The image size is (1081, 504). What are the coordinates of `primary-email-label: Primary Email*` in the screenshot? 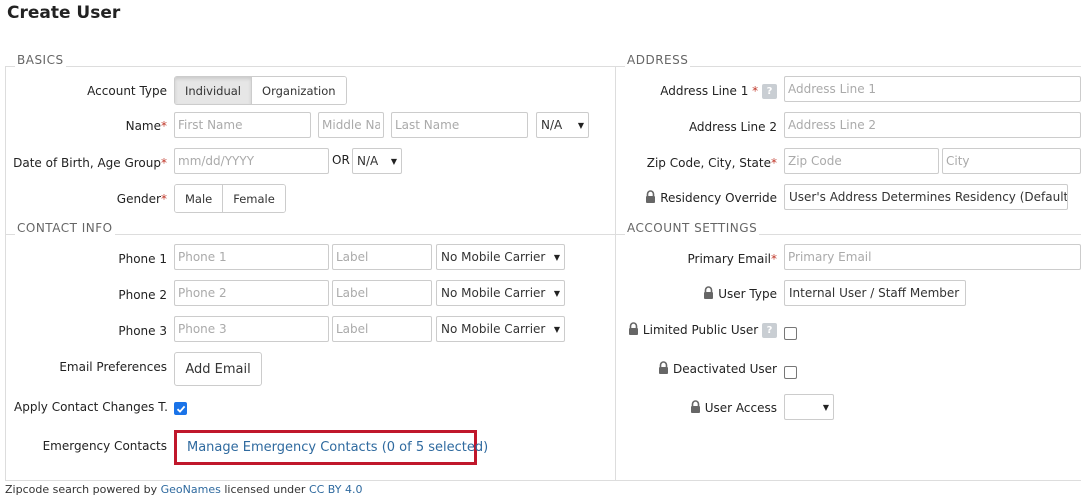 It's located at (732, 259).